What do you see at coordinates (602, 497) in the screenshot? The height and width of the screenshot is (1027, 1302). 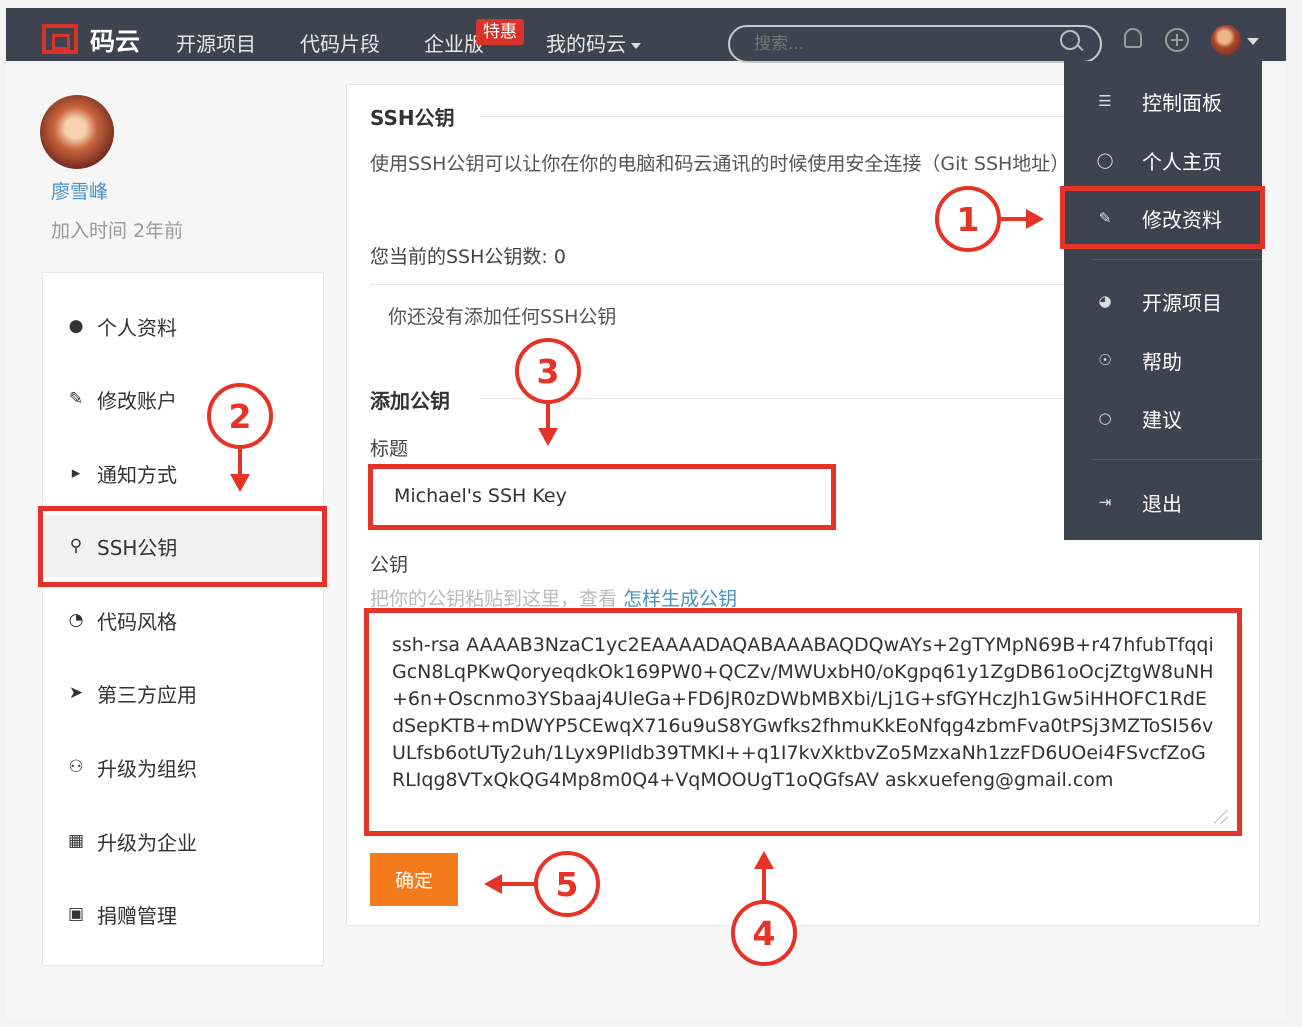 I see `highlight-title-input` at bounding box center [602, 497].